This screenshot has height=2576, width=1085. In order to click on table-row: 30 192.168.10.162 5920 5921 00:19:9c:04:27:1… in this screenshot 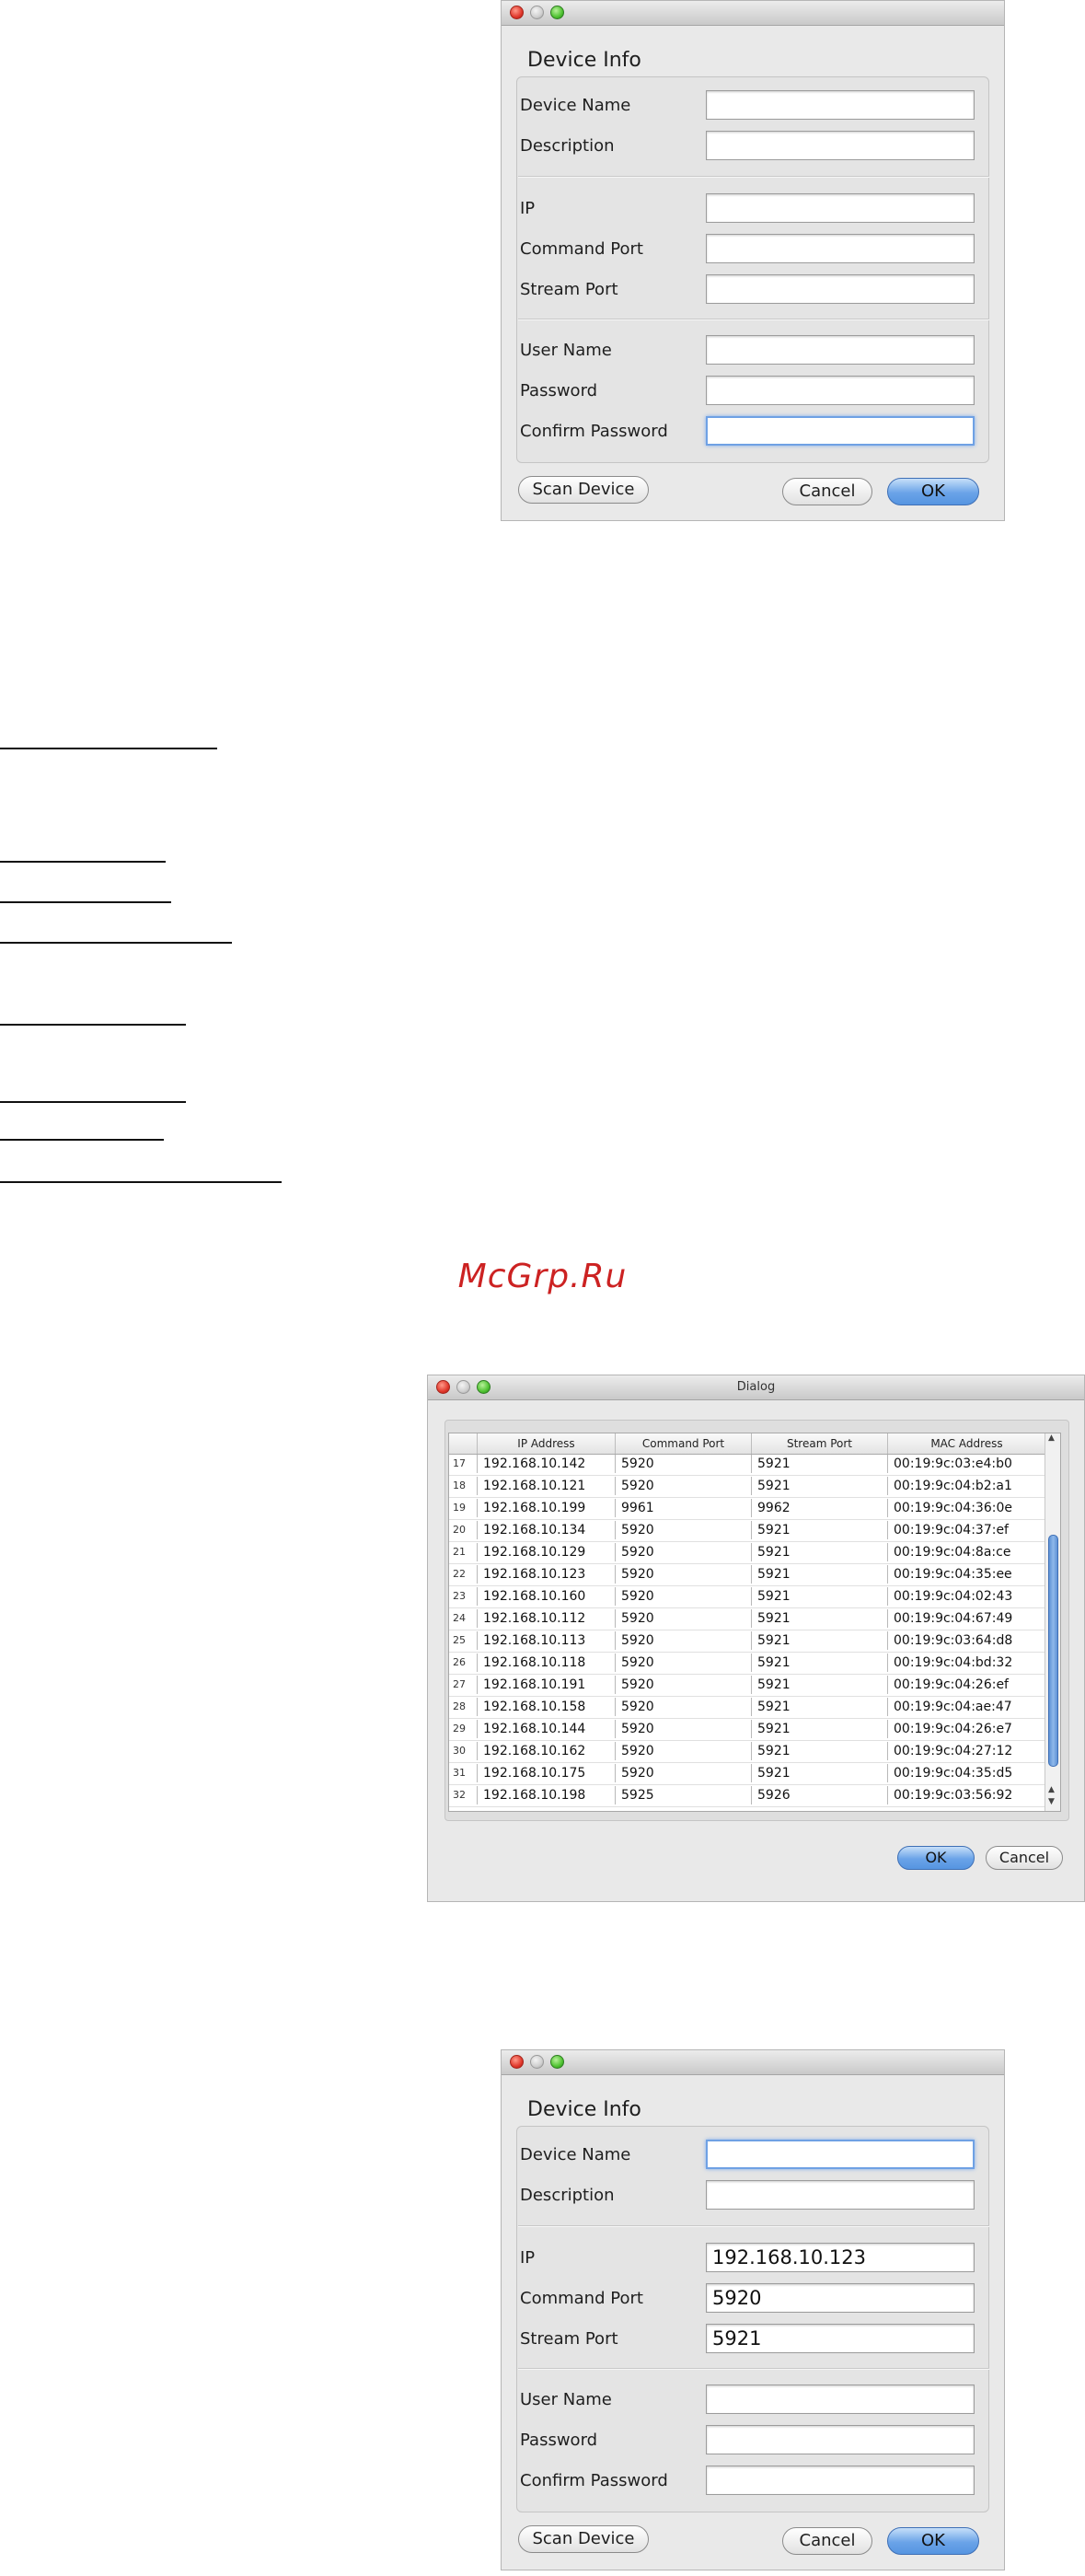, I will do `click(747, 1751)`.